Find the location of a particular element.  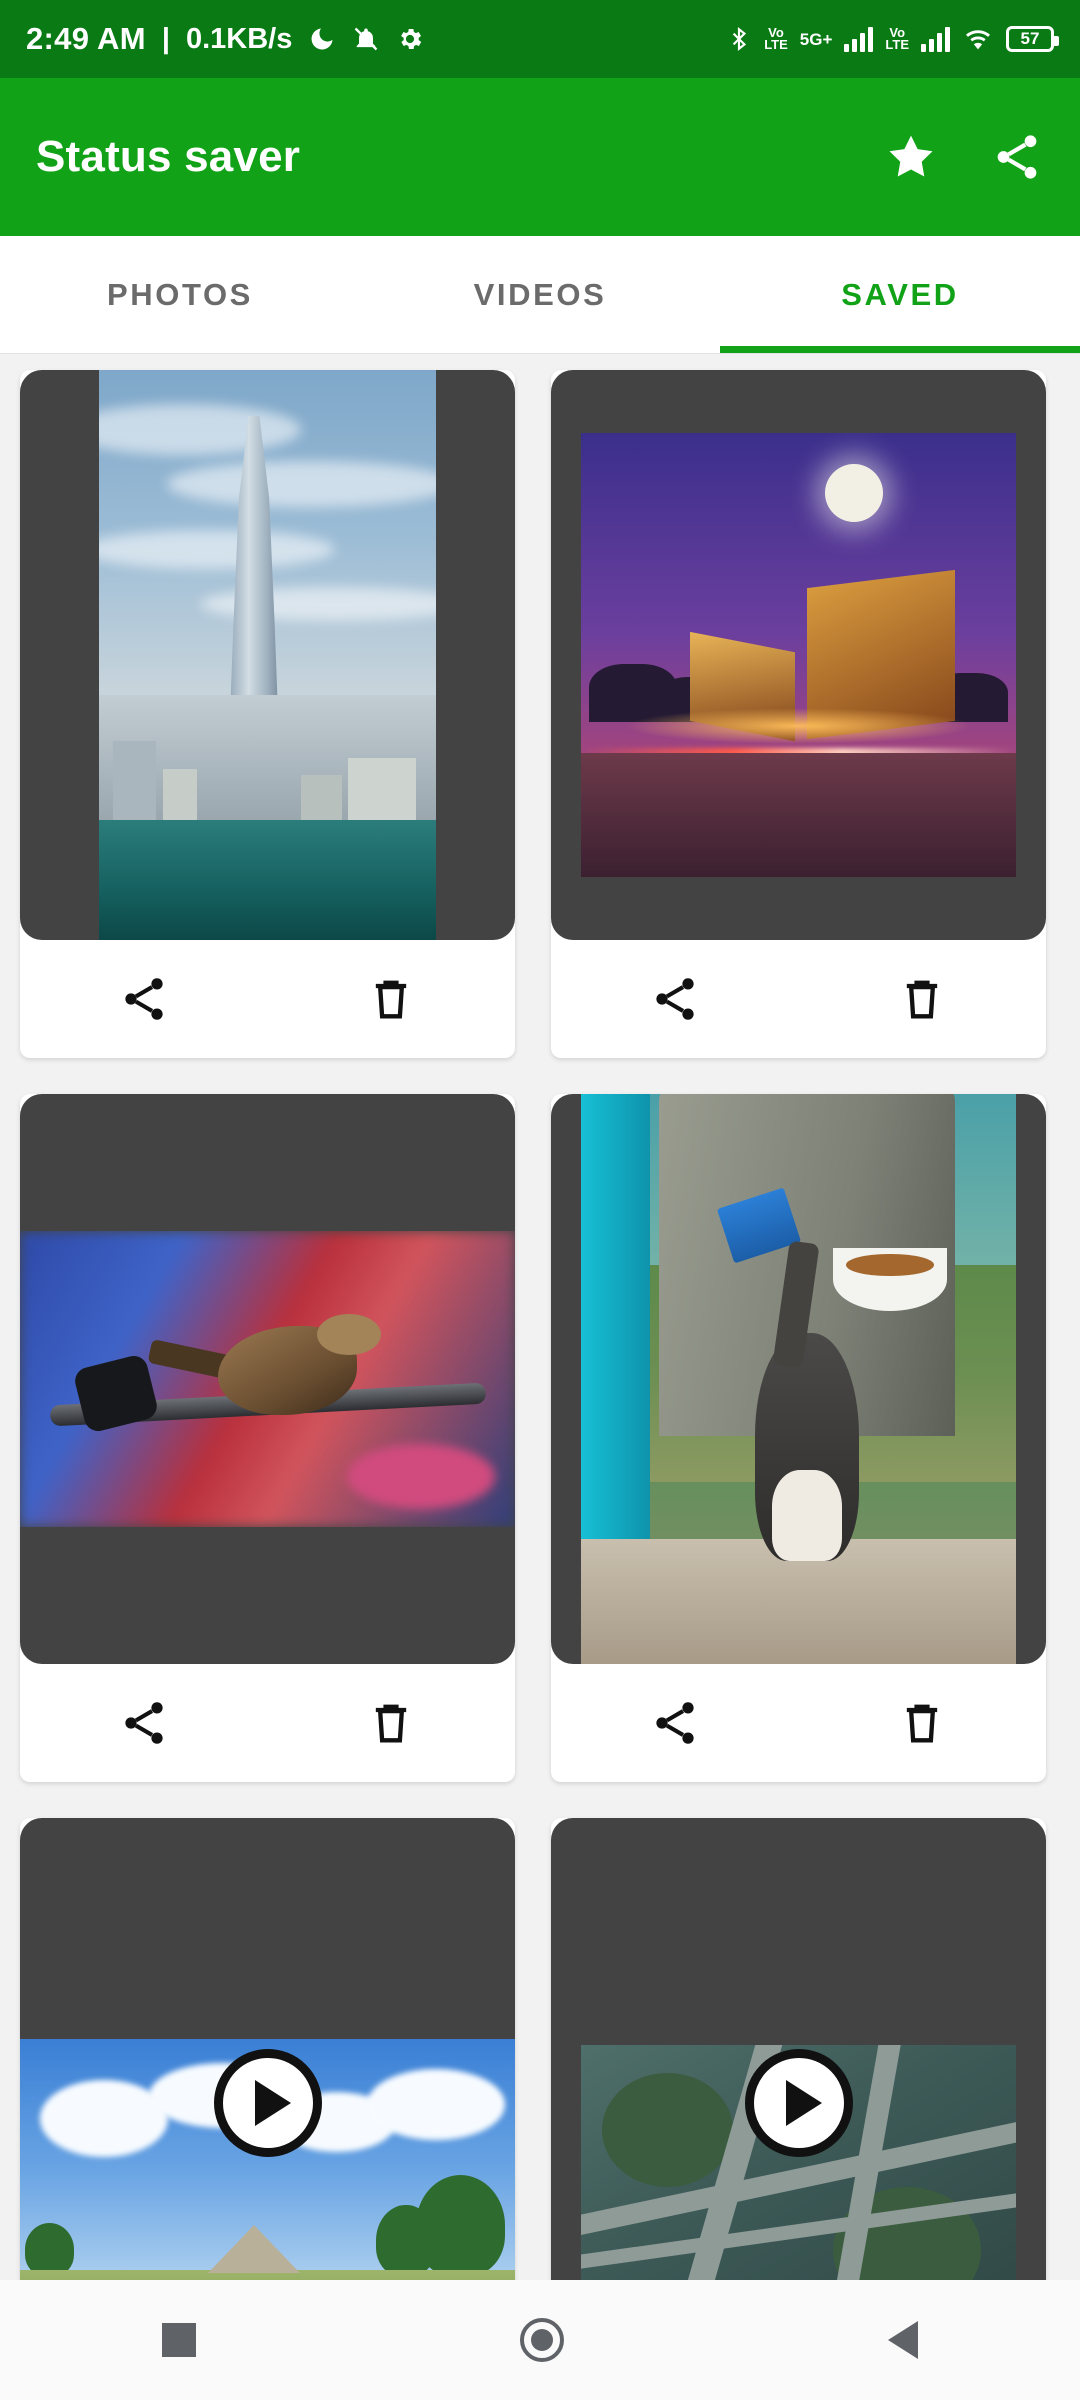

app-bar-actions is located at coordinates (964, 157).